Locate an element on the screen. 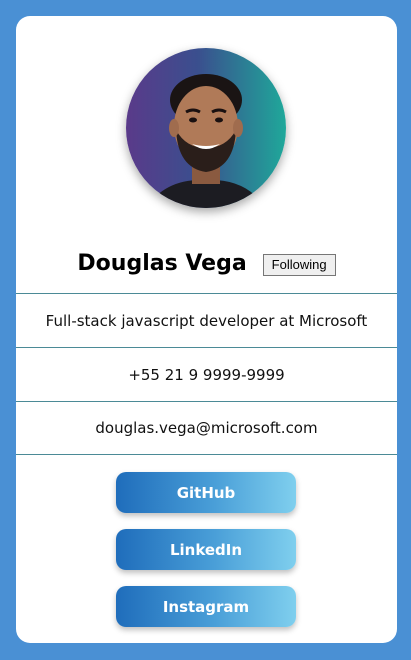 The image size is (411, 660). profile-name: Douglas Vega is located at coordinates (162, 263).